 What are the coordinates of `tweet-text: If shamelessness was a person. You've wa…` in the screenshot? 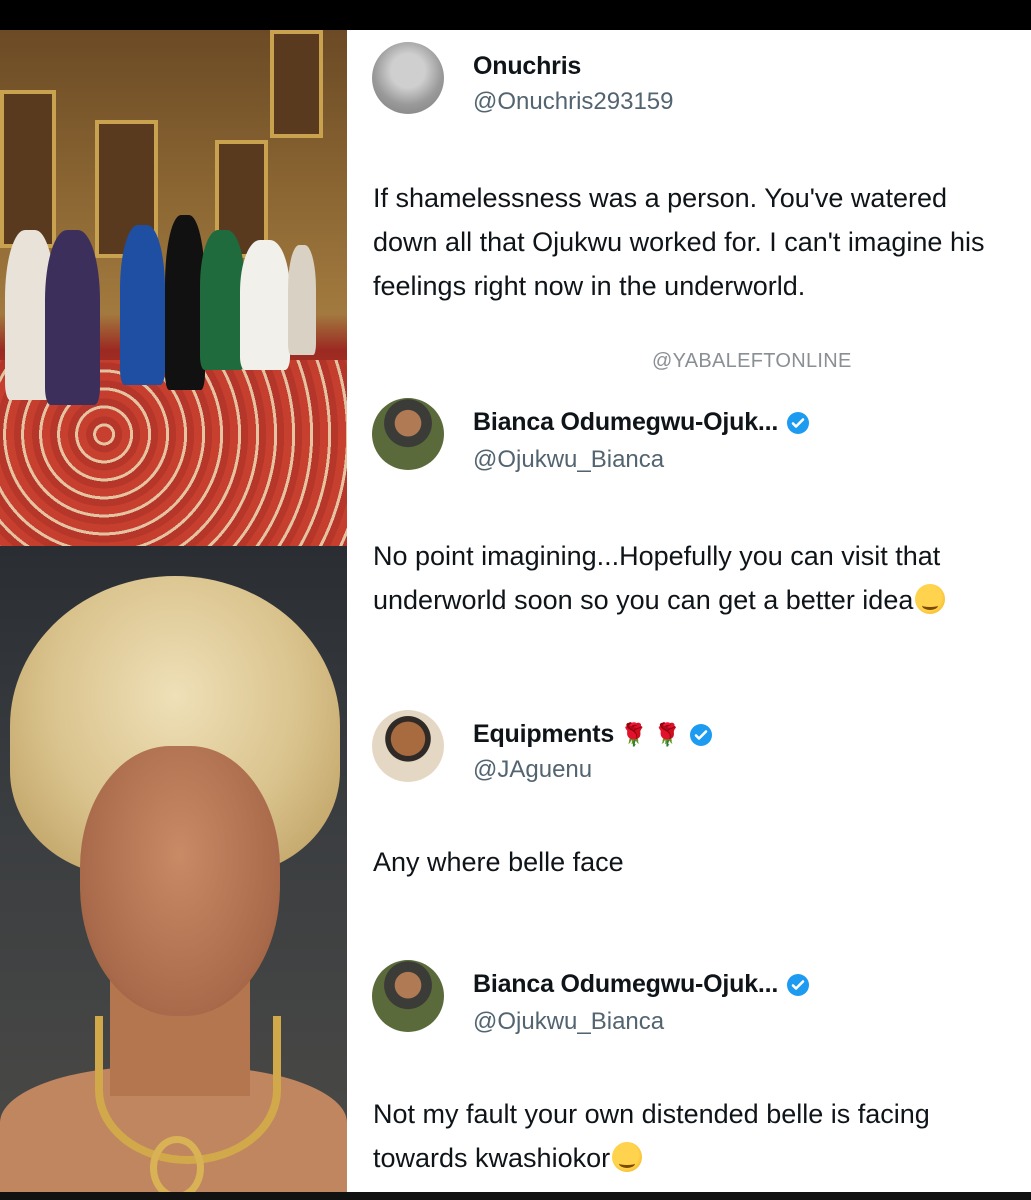 It's located at (679, 242).